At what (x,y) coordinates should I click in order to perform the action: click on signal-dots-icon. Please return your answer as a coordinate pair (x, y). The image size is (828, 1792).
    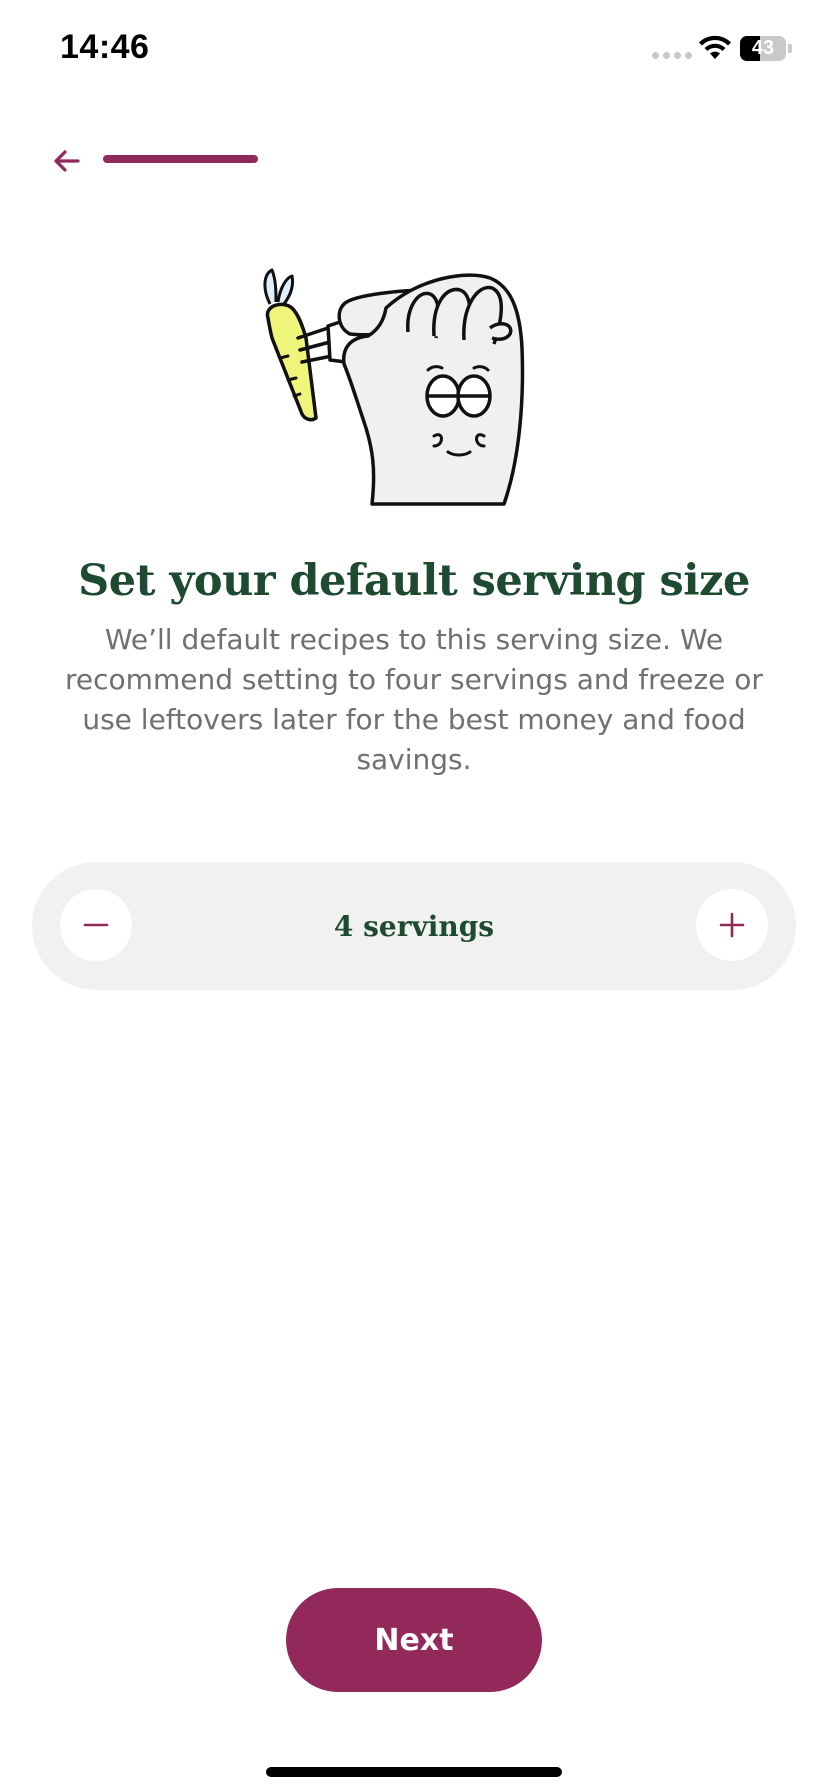
    Looking at the image, I should click on (672, 55).